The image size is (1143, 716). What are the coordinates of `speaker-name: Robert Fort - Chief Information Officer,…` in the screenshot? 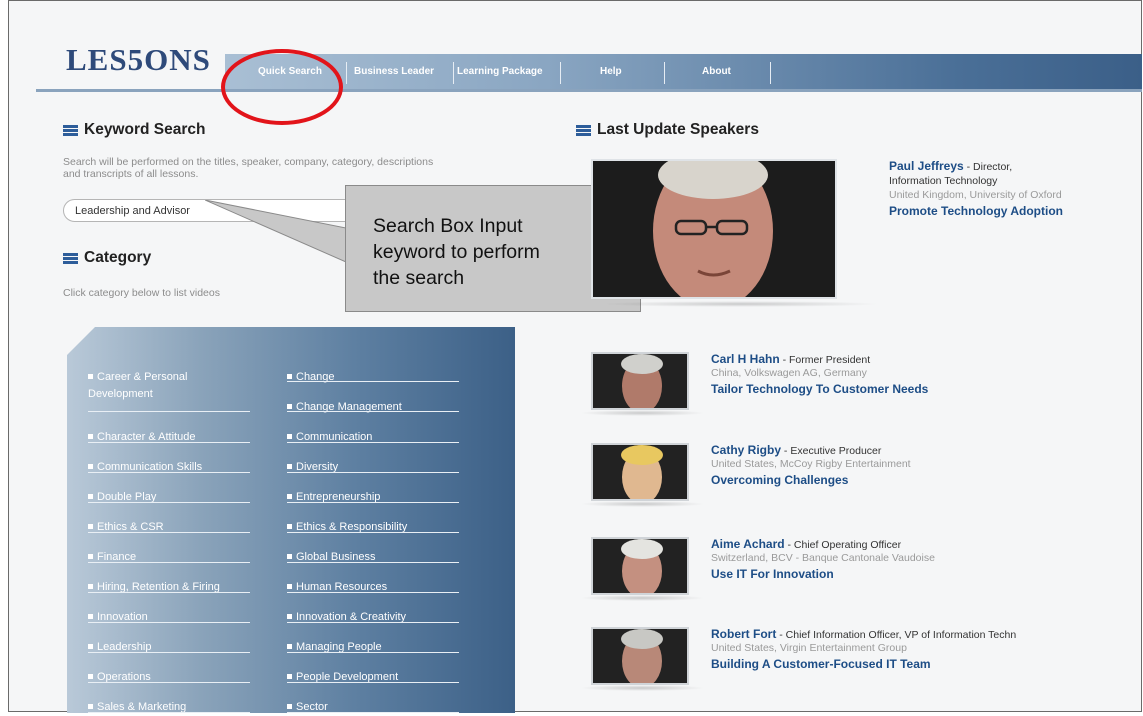 It's located at (863, 634).